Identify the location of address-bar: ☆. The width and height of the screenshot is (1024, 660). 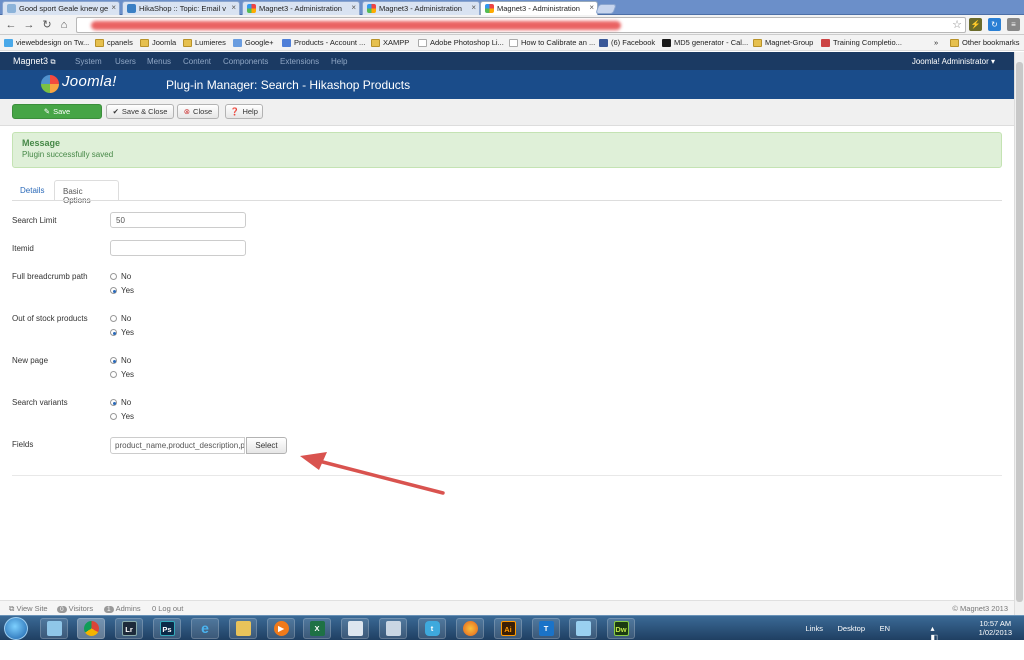
(521, 25).